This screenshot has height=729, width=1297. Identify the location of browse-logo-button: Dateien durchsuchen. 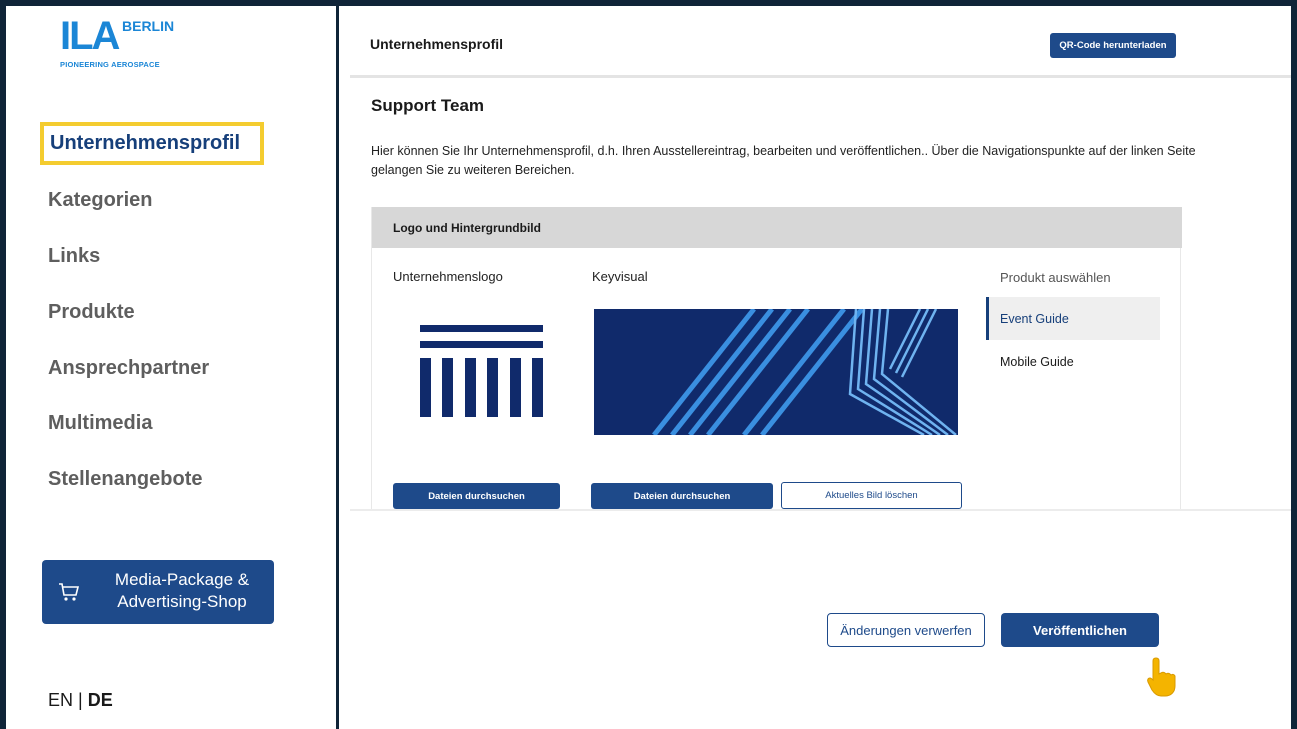
(476, 496).